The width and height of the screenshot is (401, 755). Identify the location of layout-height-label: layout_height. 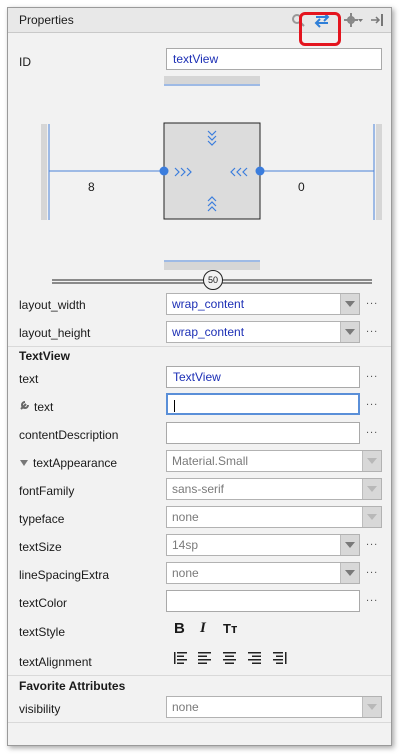
(55, 333).